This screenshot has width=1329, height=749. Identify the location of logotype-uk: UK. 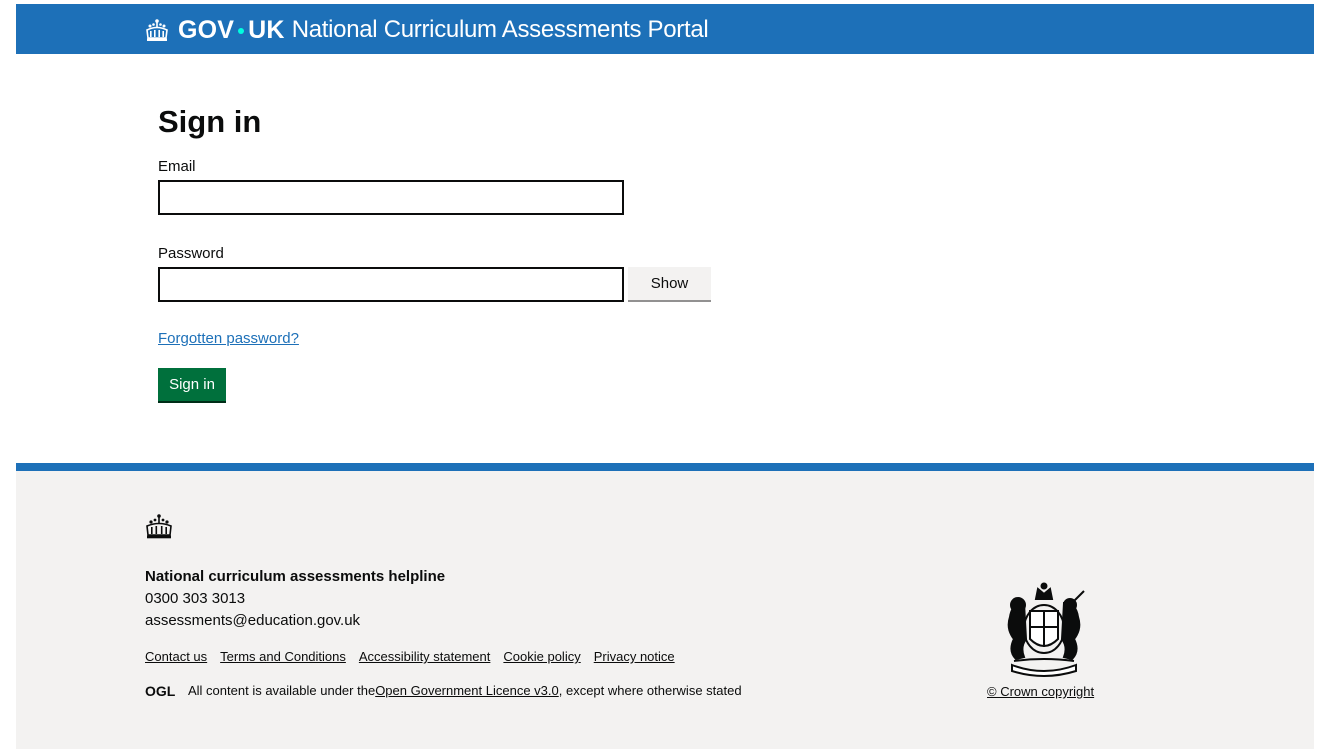
(266, 29).